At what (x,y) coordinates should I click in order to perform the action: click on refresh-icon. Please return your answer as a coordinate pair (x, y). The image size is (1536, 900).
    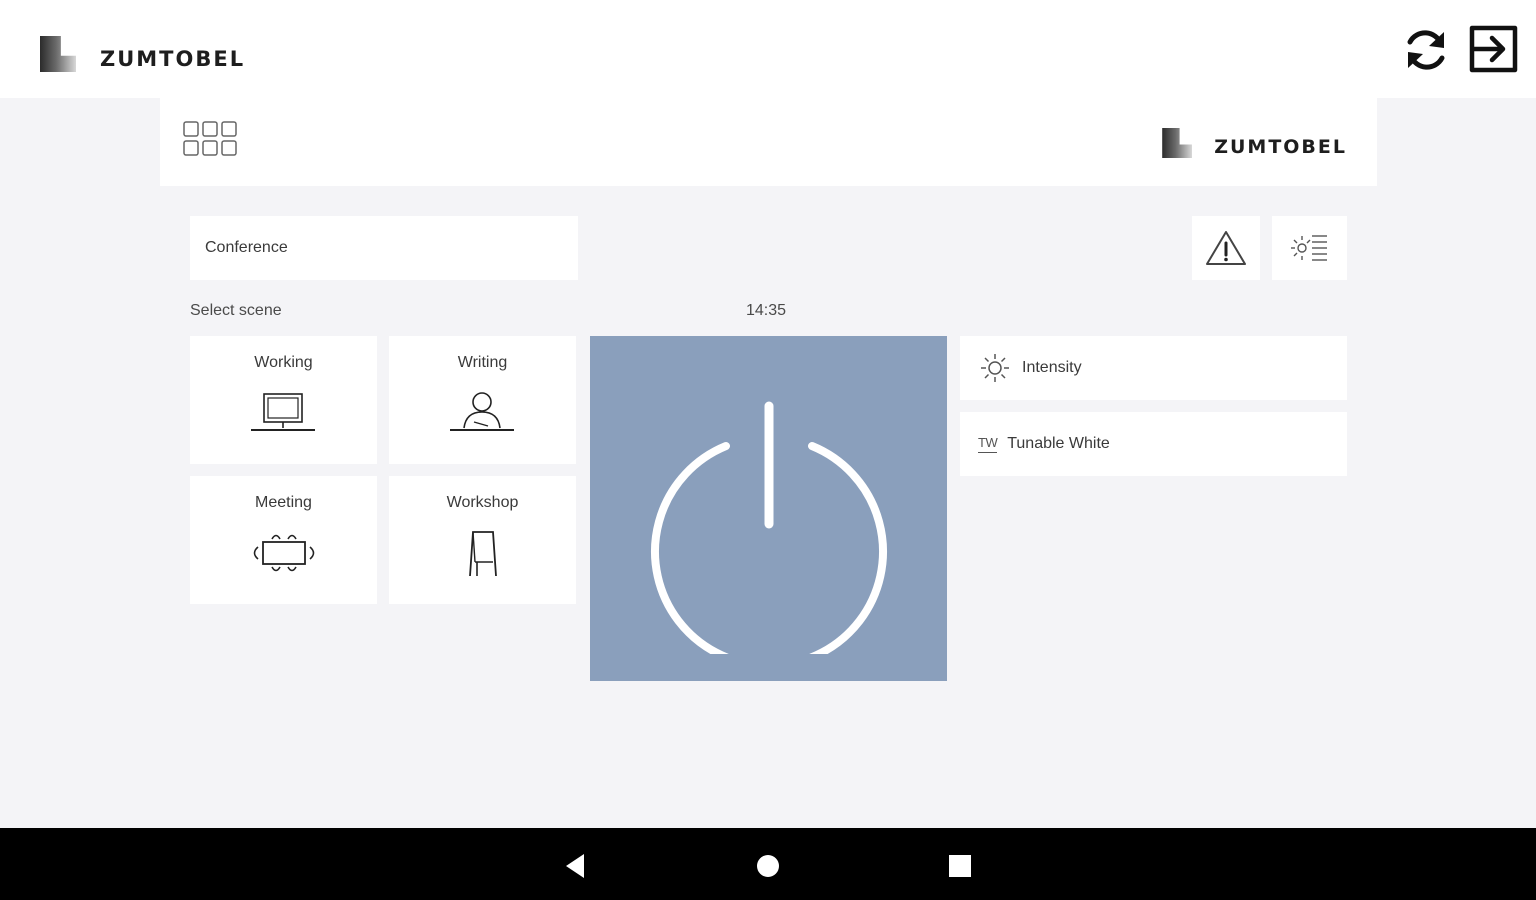
    Looking at the image, I should click on (1426, 50).